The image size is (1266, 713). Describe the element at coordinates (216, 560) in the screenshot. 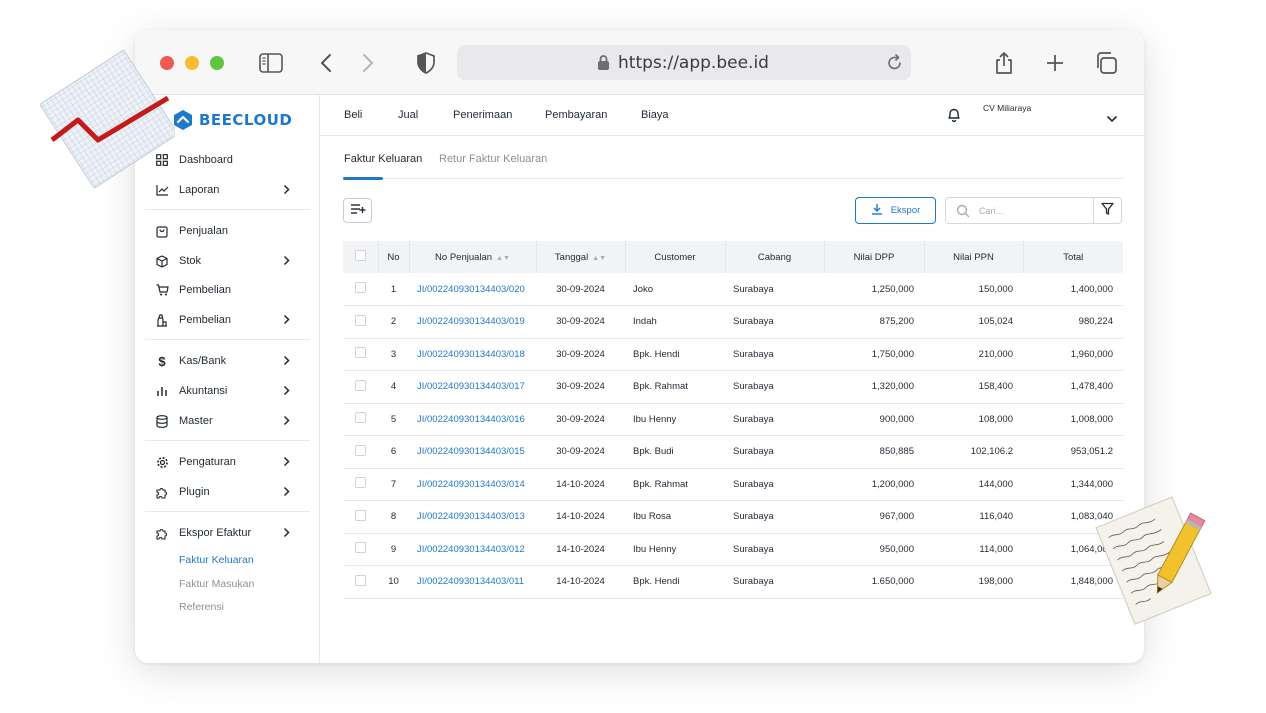

I see `subnav-faktur-keluaran: Faktur Keluaran` at that location.